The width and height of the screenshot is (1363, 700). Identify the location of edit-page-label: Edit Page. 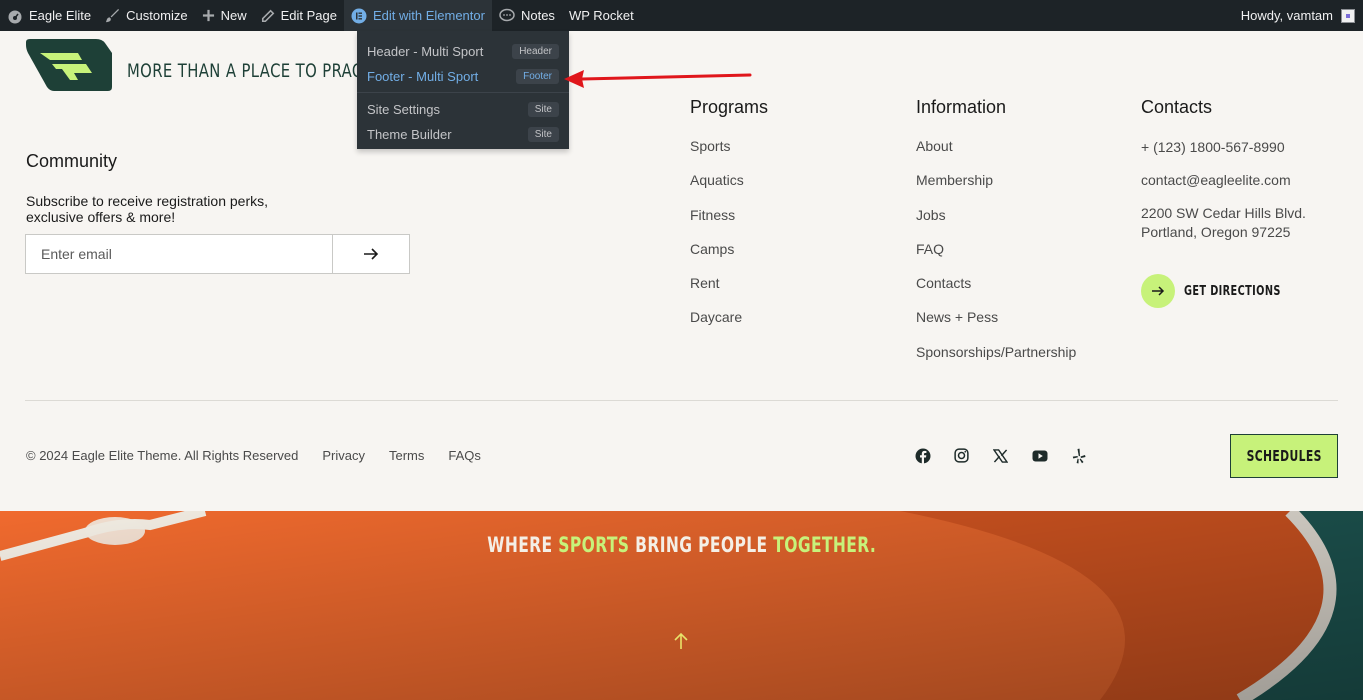
(308, 15).